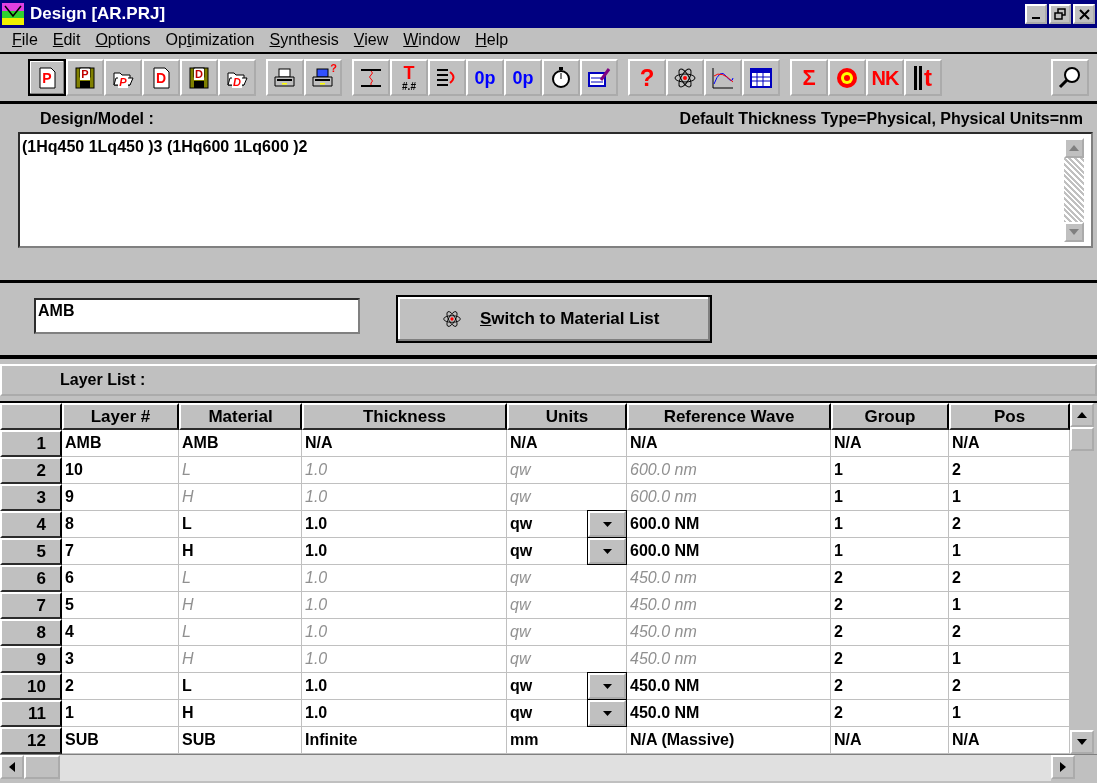 The height and width of the screenshot is (783, 1097). I want to click on toolbar-button: T #.#, so click(409, 77).